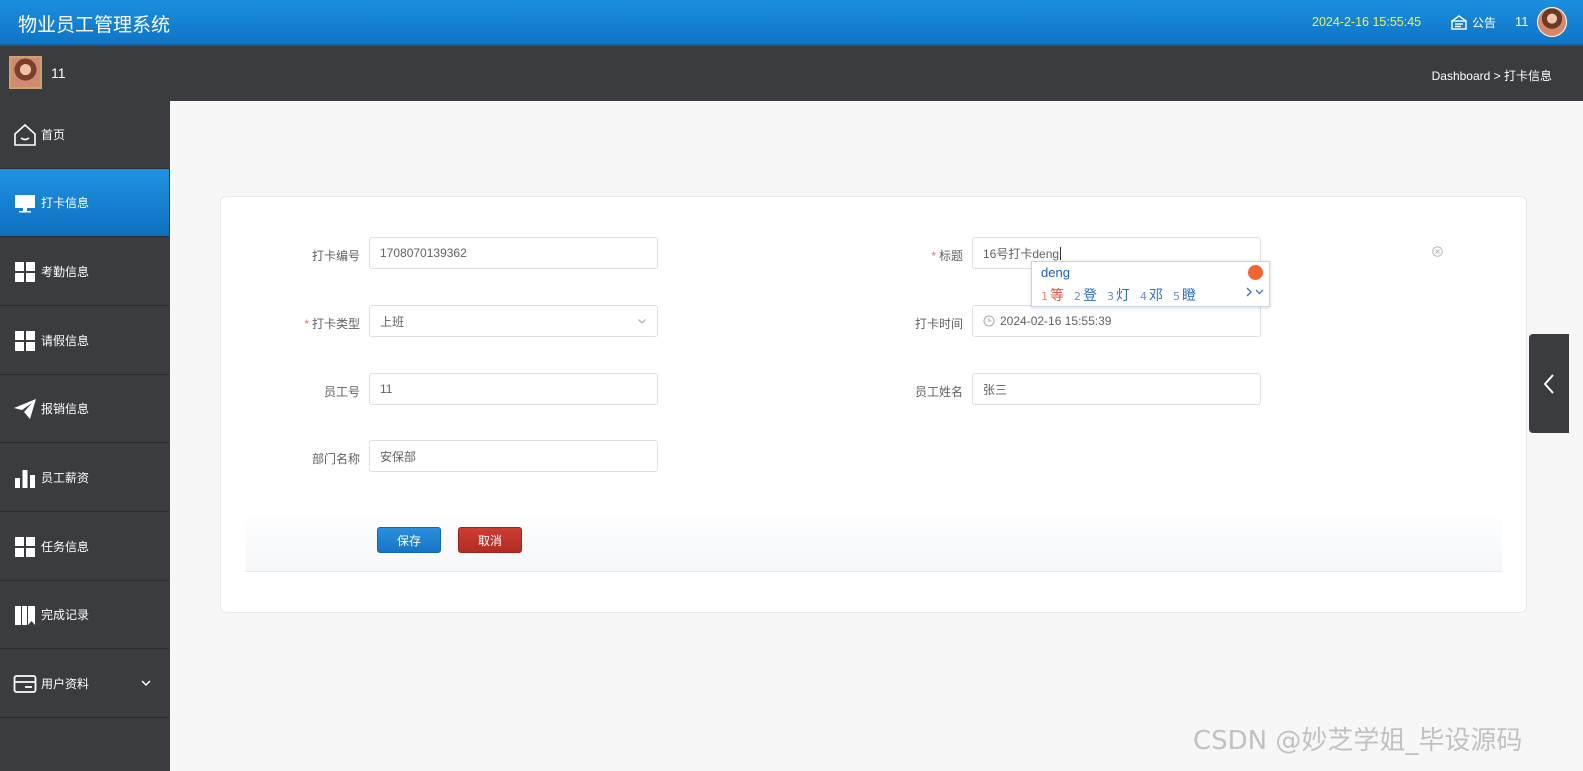  What do you see at coordinates (25, 684) in the screenshot?
I see `card-icon` at bounding box center [25, 684].